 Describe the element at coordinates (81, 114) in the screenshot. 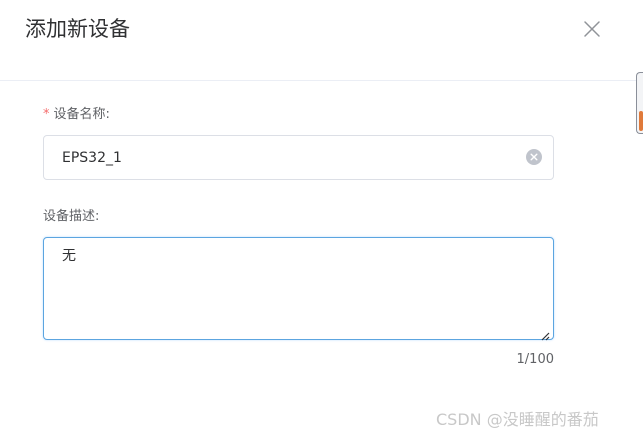

I see `device-name-label-text: 设备名称:` at that location.